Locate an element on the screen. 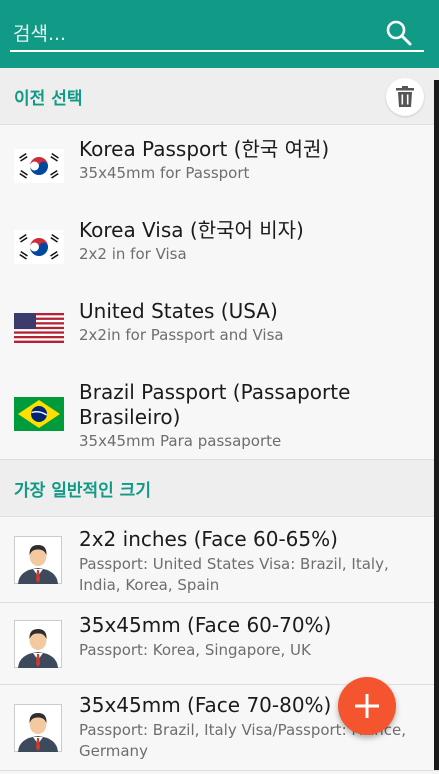 The height and width of the screenshot is (774, 439). item-title: 35x45mm (Face 60-70%) is located at coordinates (205, 625).